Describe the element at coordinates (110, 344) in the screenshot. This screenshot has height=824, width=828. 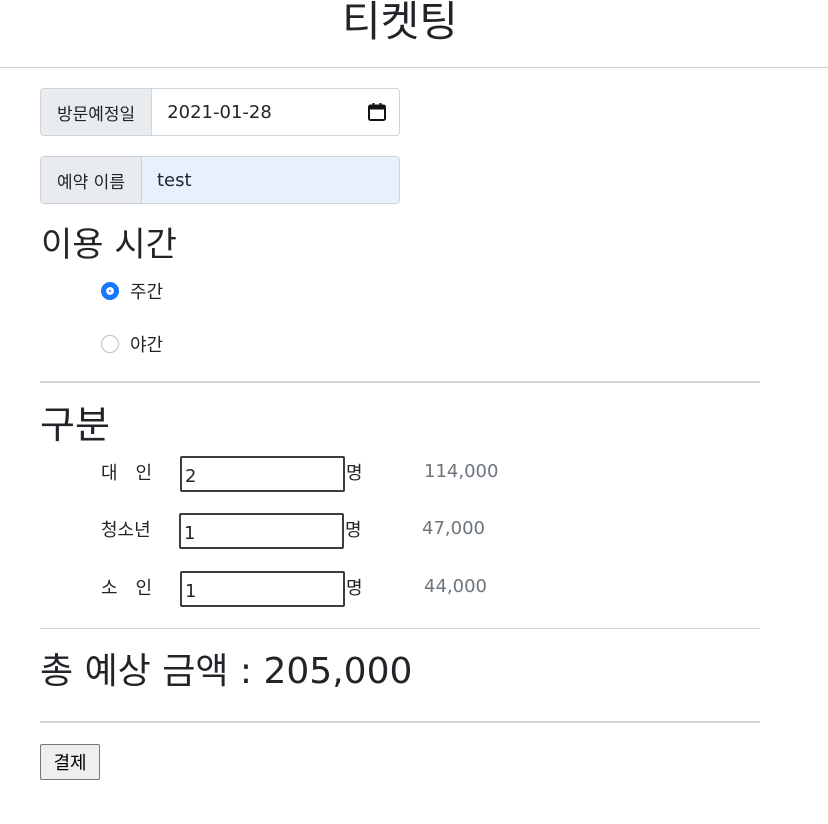
I see `radio-unselected-icon` at that location.